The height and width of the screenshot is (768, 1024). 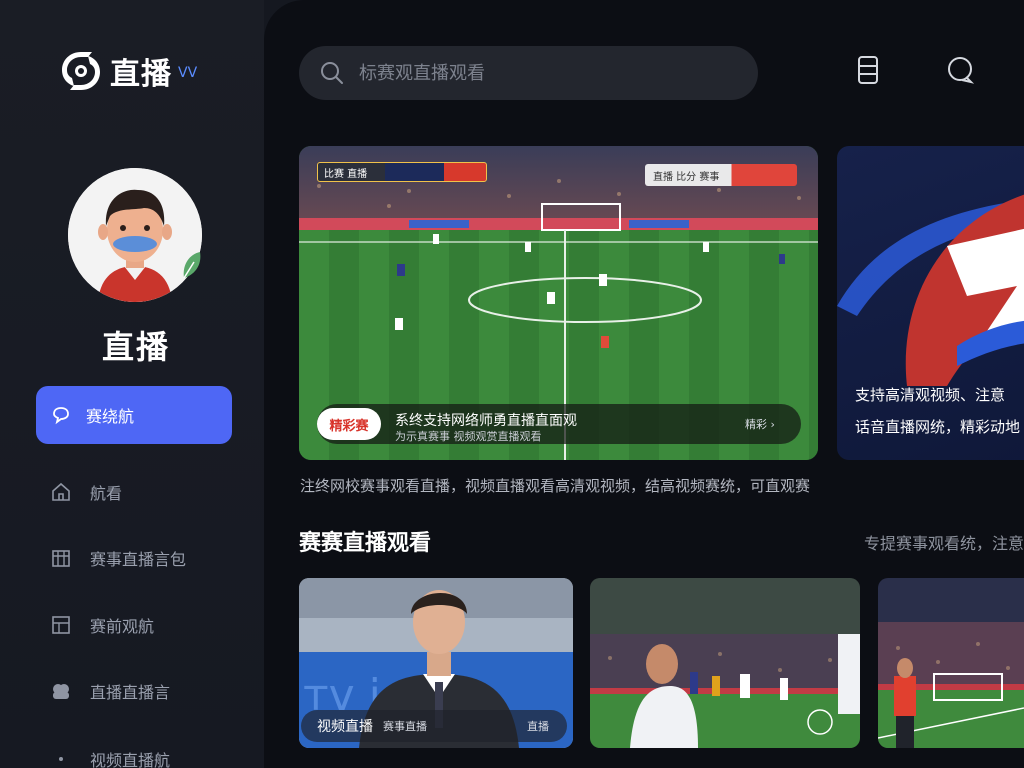 What do you see at coordinates (332, 73) in the screenshot?
I see `search-icon` at bounding box center [332, 73].